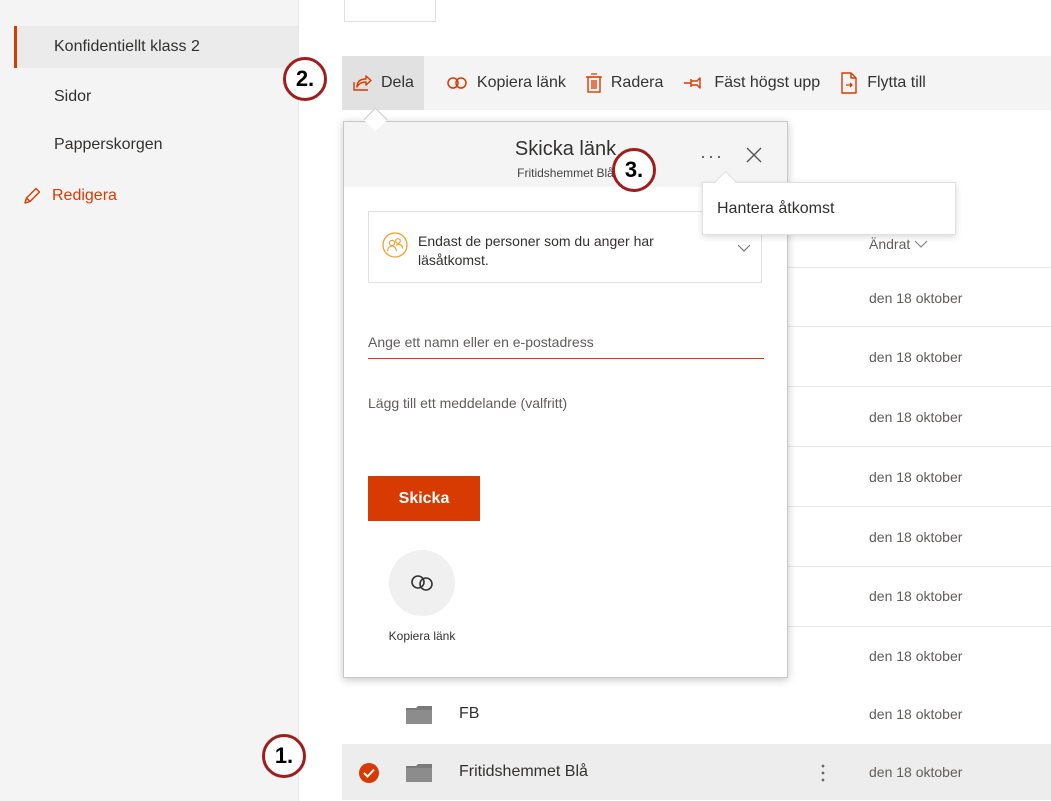 The image size is (1051, 801). Describe the element at coordinates (156, 97) in the screenshot. I see `nav-item-sidor: Sidor` at that location.